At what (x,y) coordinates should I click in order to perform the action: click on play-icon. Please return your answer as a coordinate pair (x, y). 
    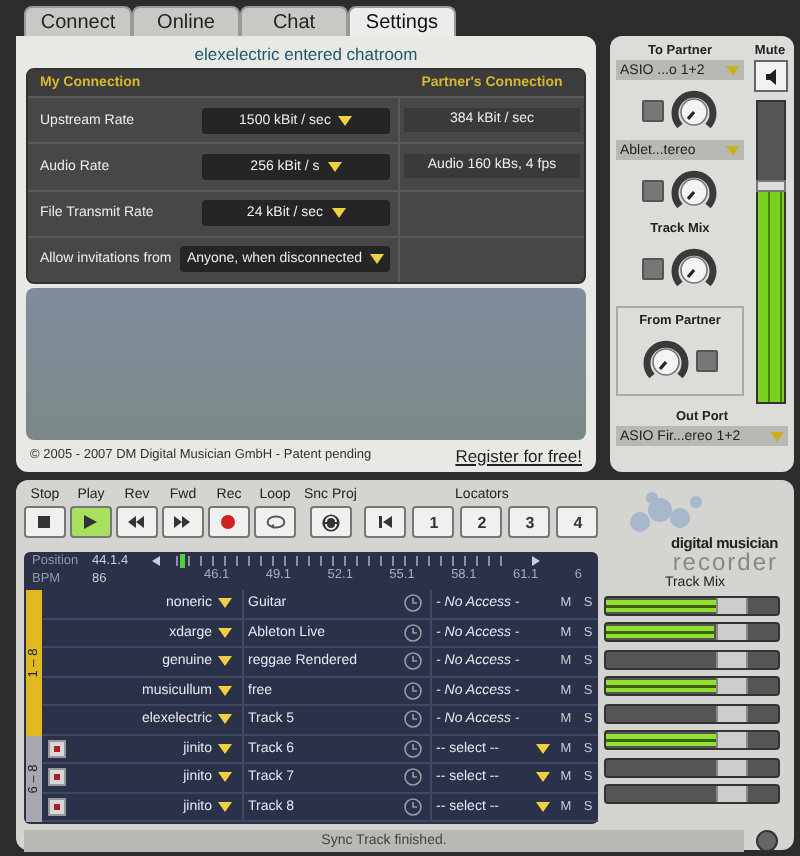
    Looking at the image, I should click on (91, 522).